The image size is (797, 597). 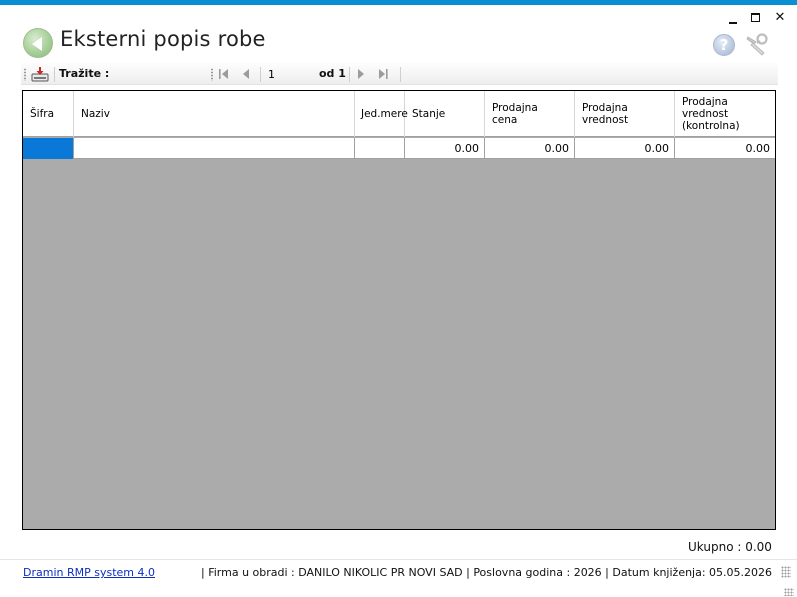 What do you see at coordinates (224, 74) in the screenshot?
I see `first-page-icon` at bounding box center [224, 74].